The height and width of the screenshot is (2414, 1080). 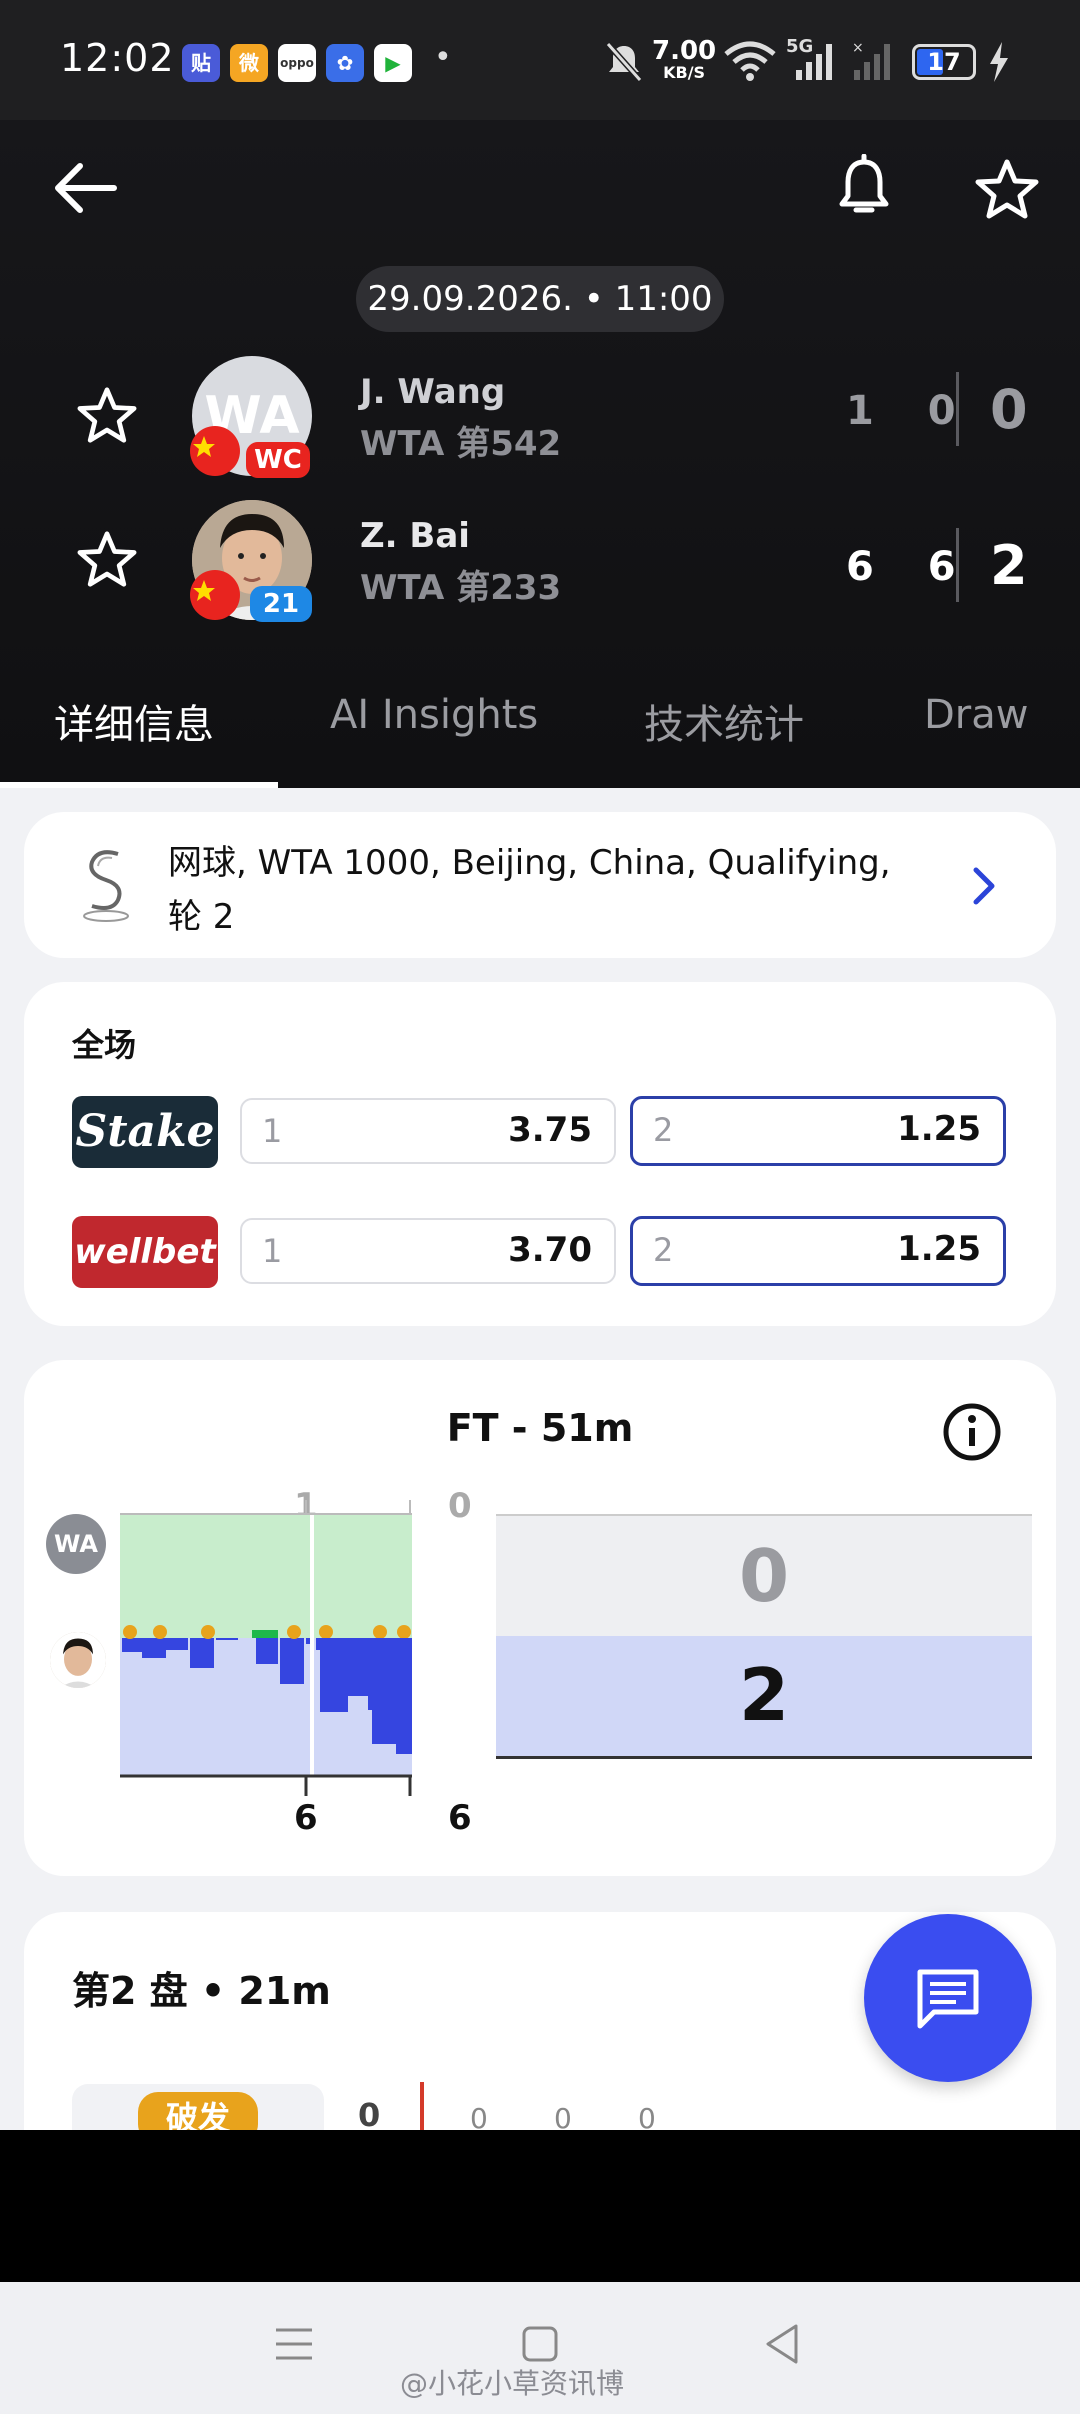 I want to click on weibo-icon: 微, so click(x=249, y=63).